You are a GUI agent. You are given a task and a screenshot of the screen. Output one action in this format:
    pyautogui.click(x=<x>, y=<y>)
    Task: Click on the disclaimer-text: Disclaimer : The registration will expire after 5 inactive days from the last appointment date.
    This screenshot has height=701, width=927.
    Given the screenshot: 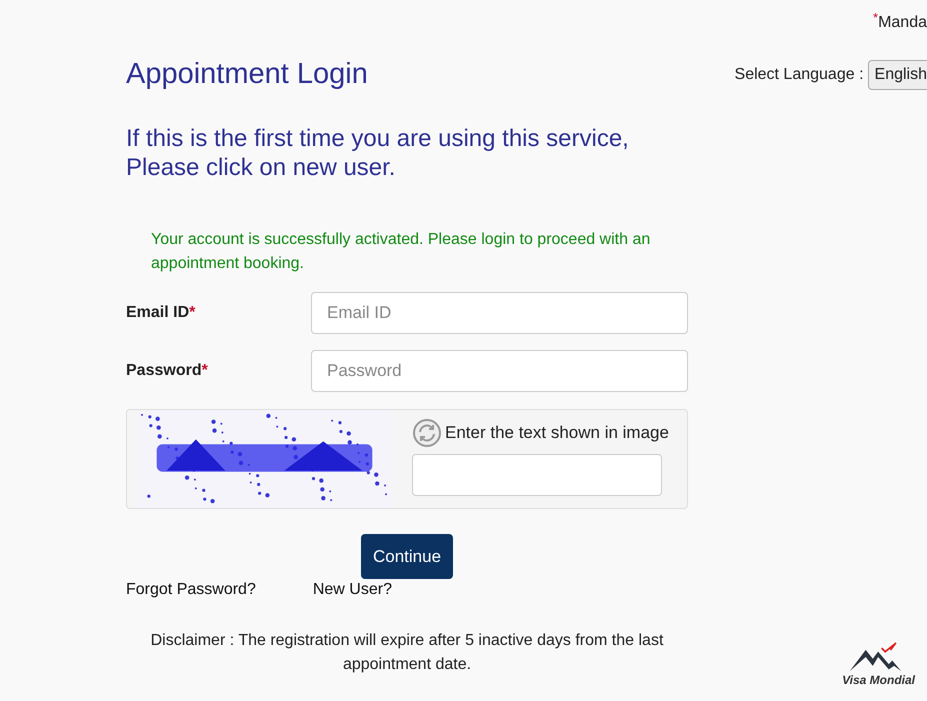 What is the action you would take?
    pyautogui.click(x=407, y=653)
    